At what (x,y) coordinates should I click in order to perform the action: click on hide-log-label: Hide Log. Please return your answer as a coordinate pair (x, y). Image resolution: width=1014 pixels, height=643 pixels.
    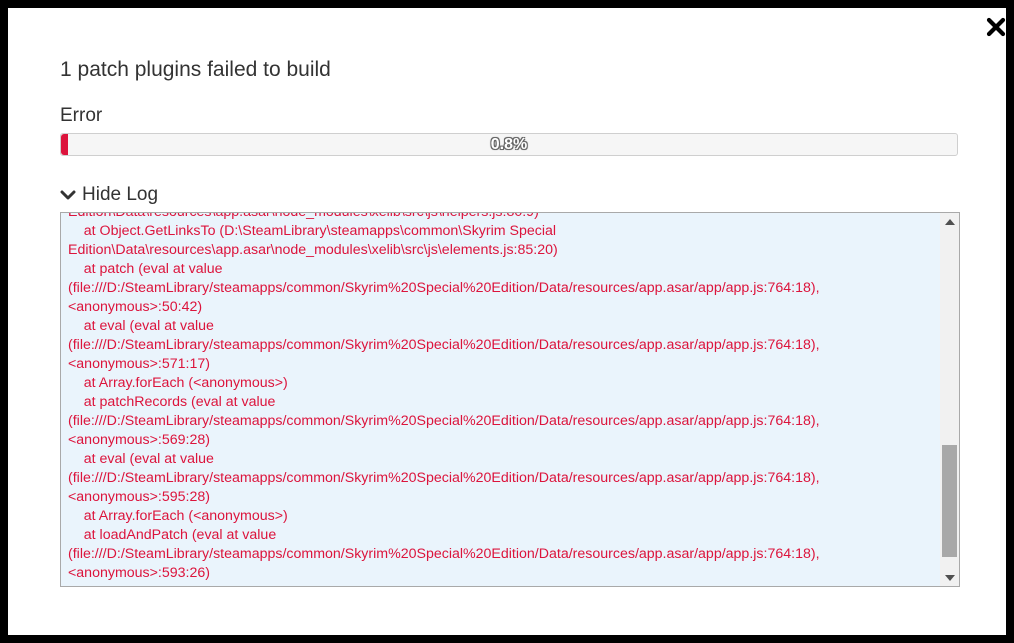
    Looking at the image, I should click on (120, 194).